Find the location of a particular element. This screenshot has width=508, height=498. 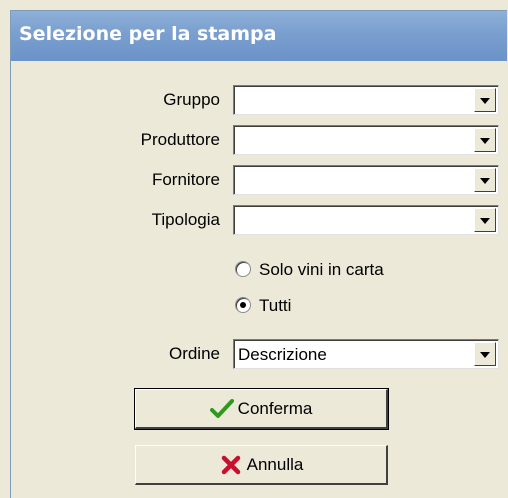

ordine-value: Descrizione is located at coordinates (282, 354).